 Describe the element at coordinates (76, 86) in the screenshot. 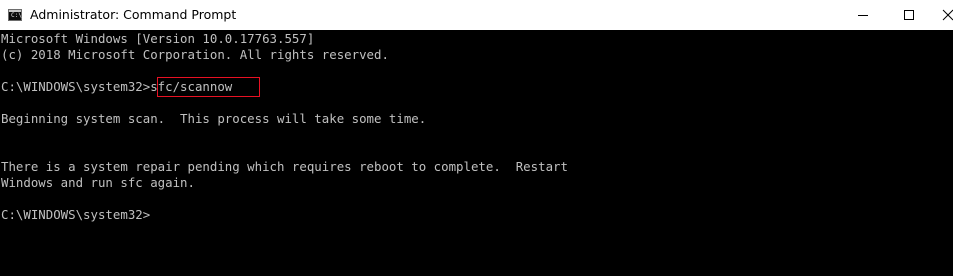

I see `prompt-text: C:\WINDOWS\system32>` at that location.